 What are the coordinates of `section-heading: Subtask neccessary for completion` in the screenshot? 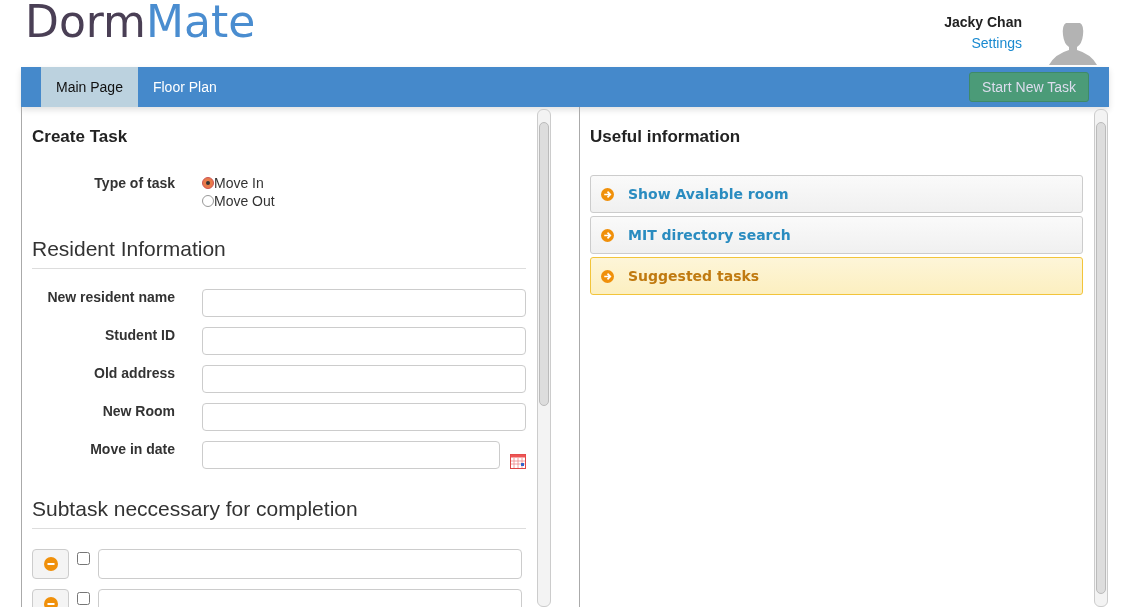 It's located at (279, 513).